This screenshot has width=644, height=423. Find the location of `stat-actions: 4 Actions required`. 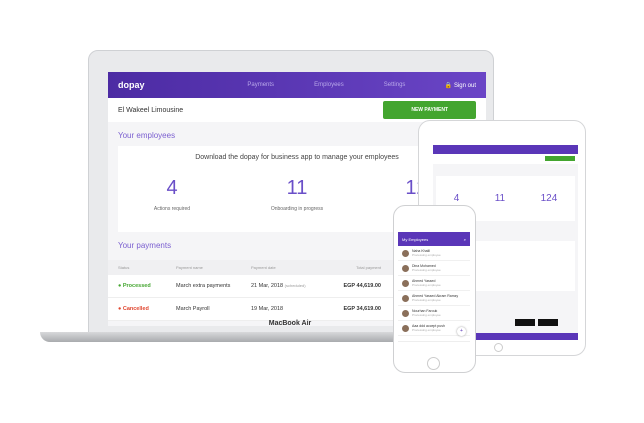

stat-actions: 4 Actions required is located at coordinates (172, 194).